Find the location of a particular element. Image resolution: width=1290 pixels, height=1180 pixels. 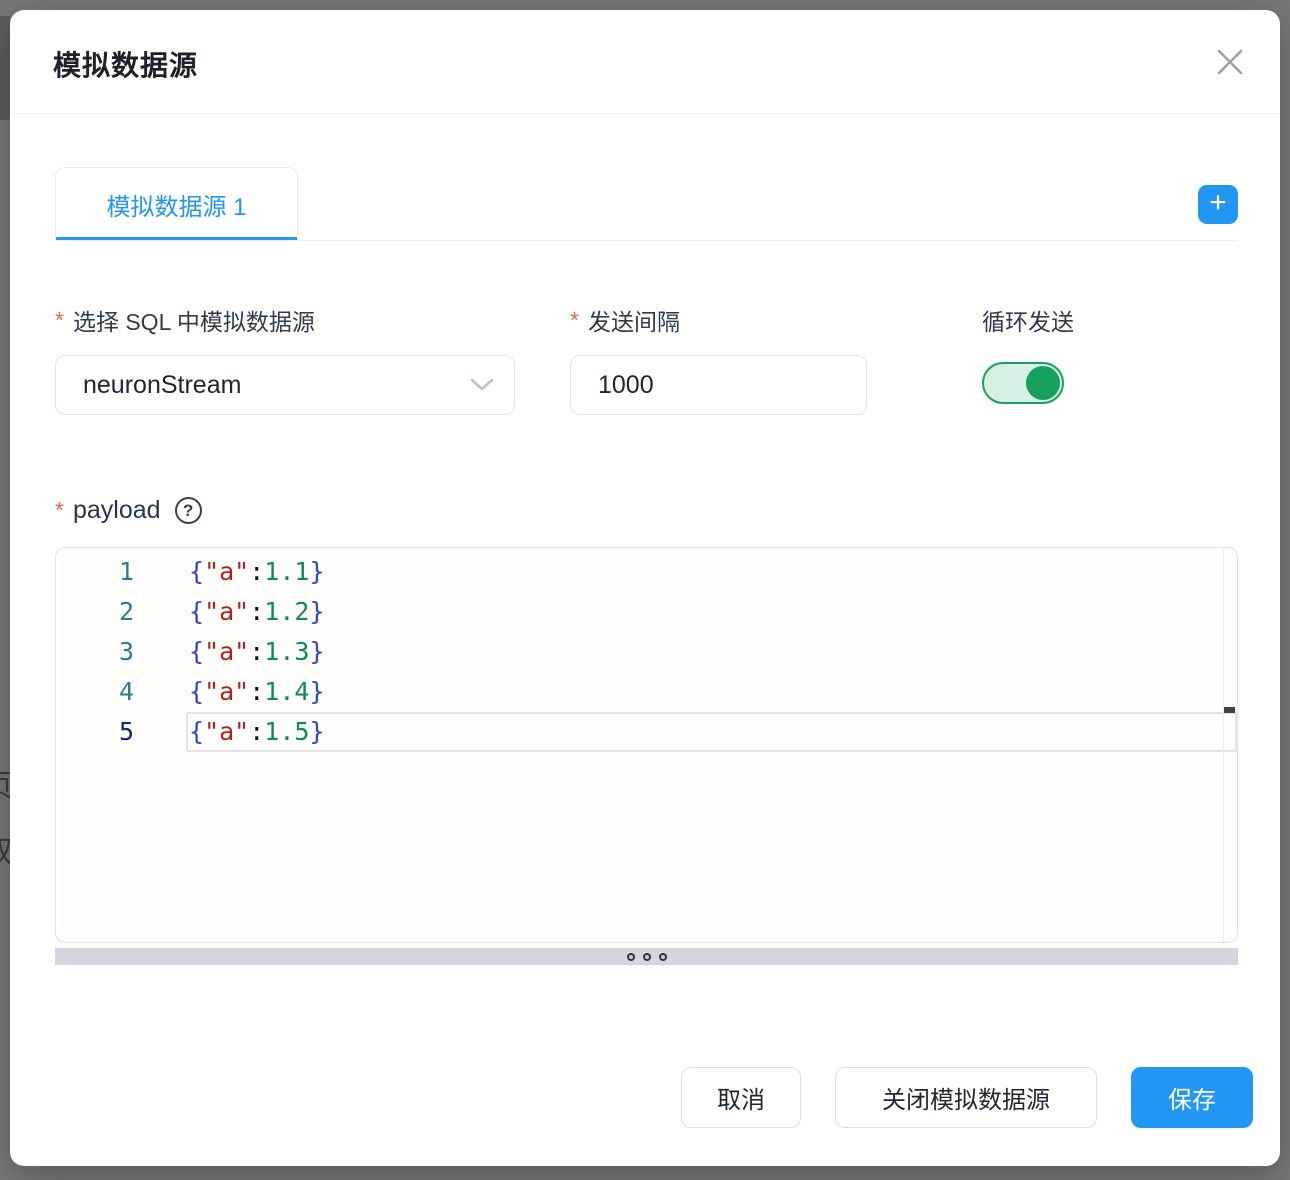

toggle-knob is located at coordinates (1043, 383).